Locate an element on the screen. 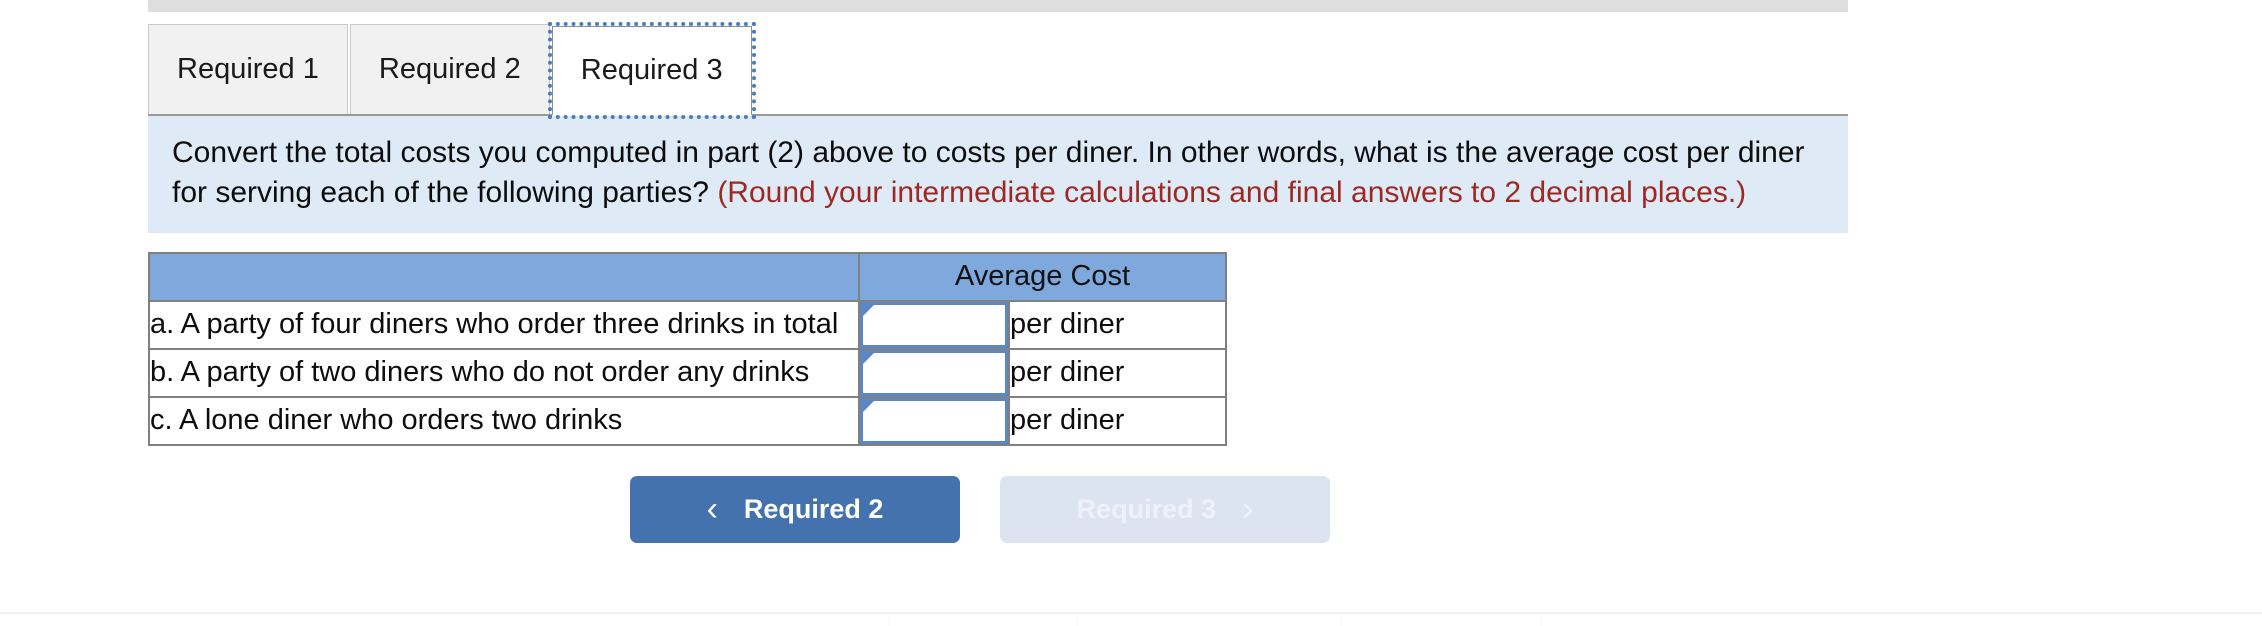  answer-input-c is located at coordinates (934, 420).